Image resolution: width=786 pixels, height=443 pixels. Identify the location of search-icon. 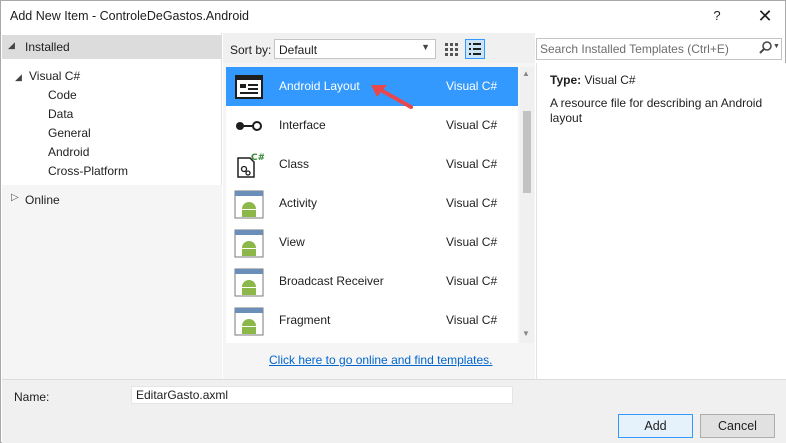
(766, 48).